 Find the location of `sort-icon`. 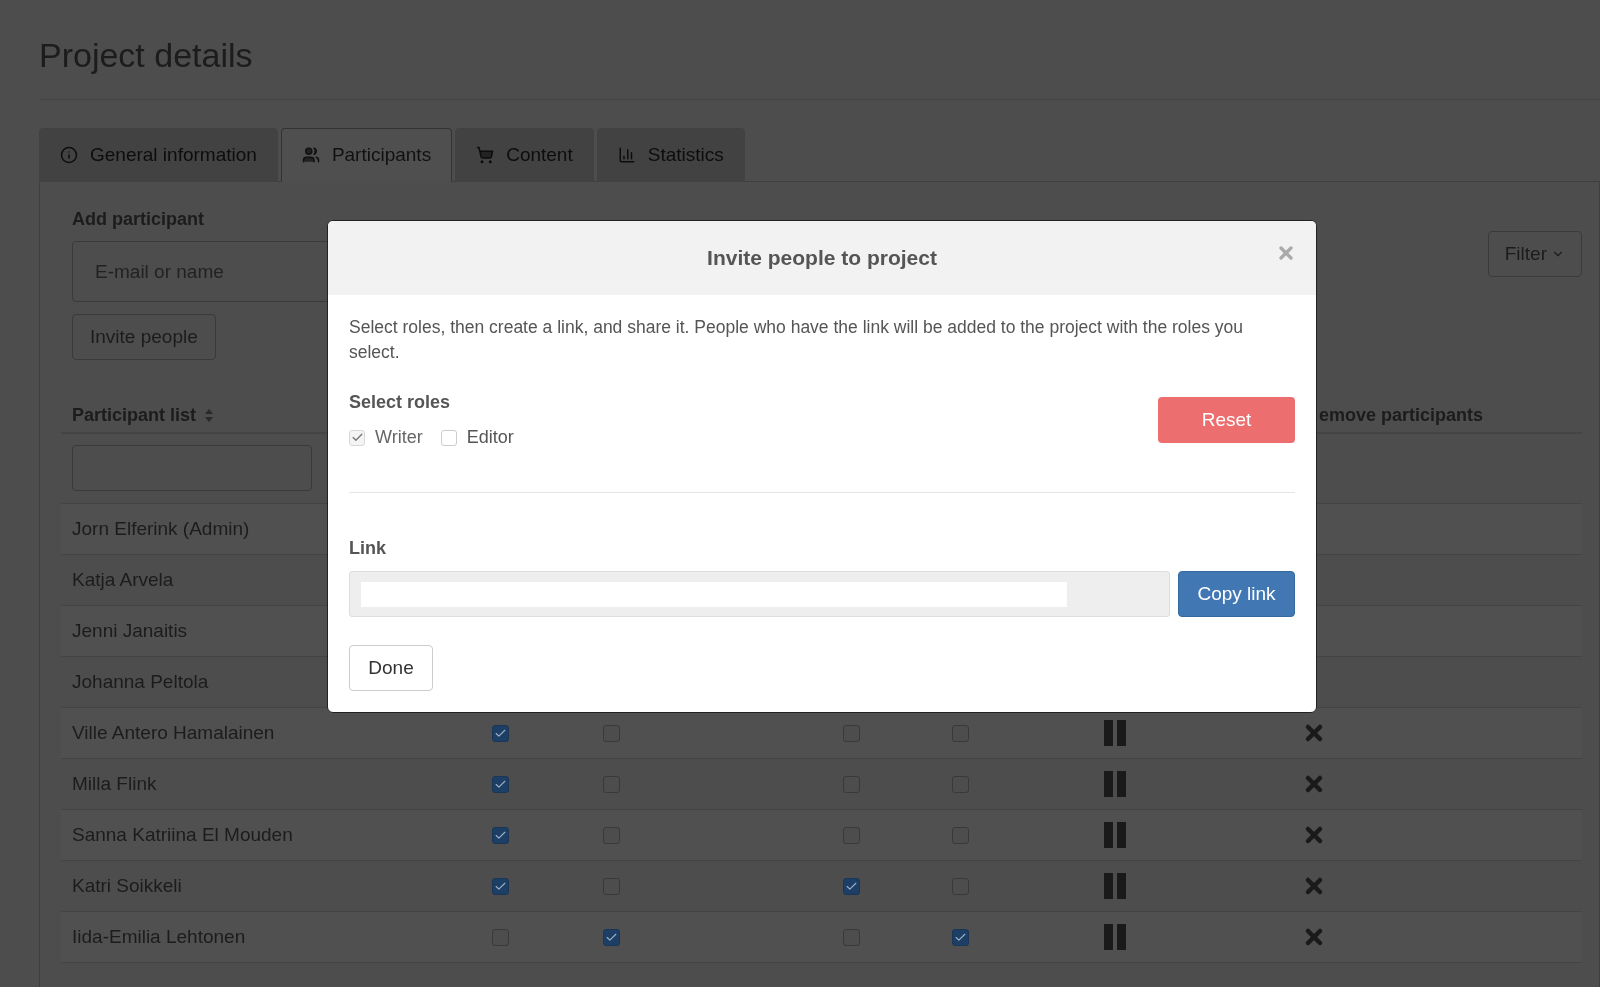

sort-icon is located at coordinates (209, 415).